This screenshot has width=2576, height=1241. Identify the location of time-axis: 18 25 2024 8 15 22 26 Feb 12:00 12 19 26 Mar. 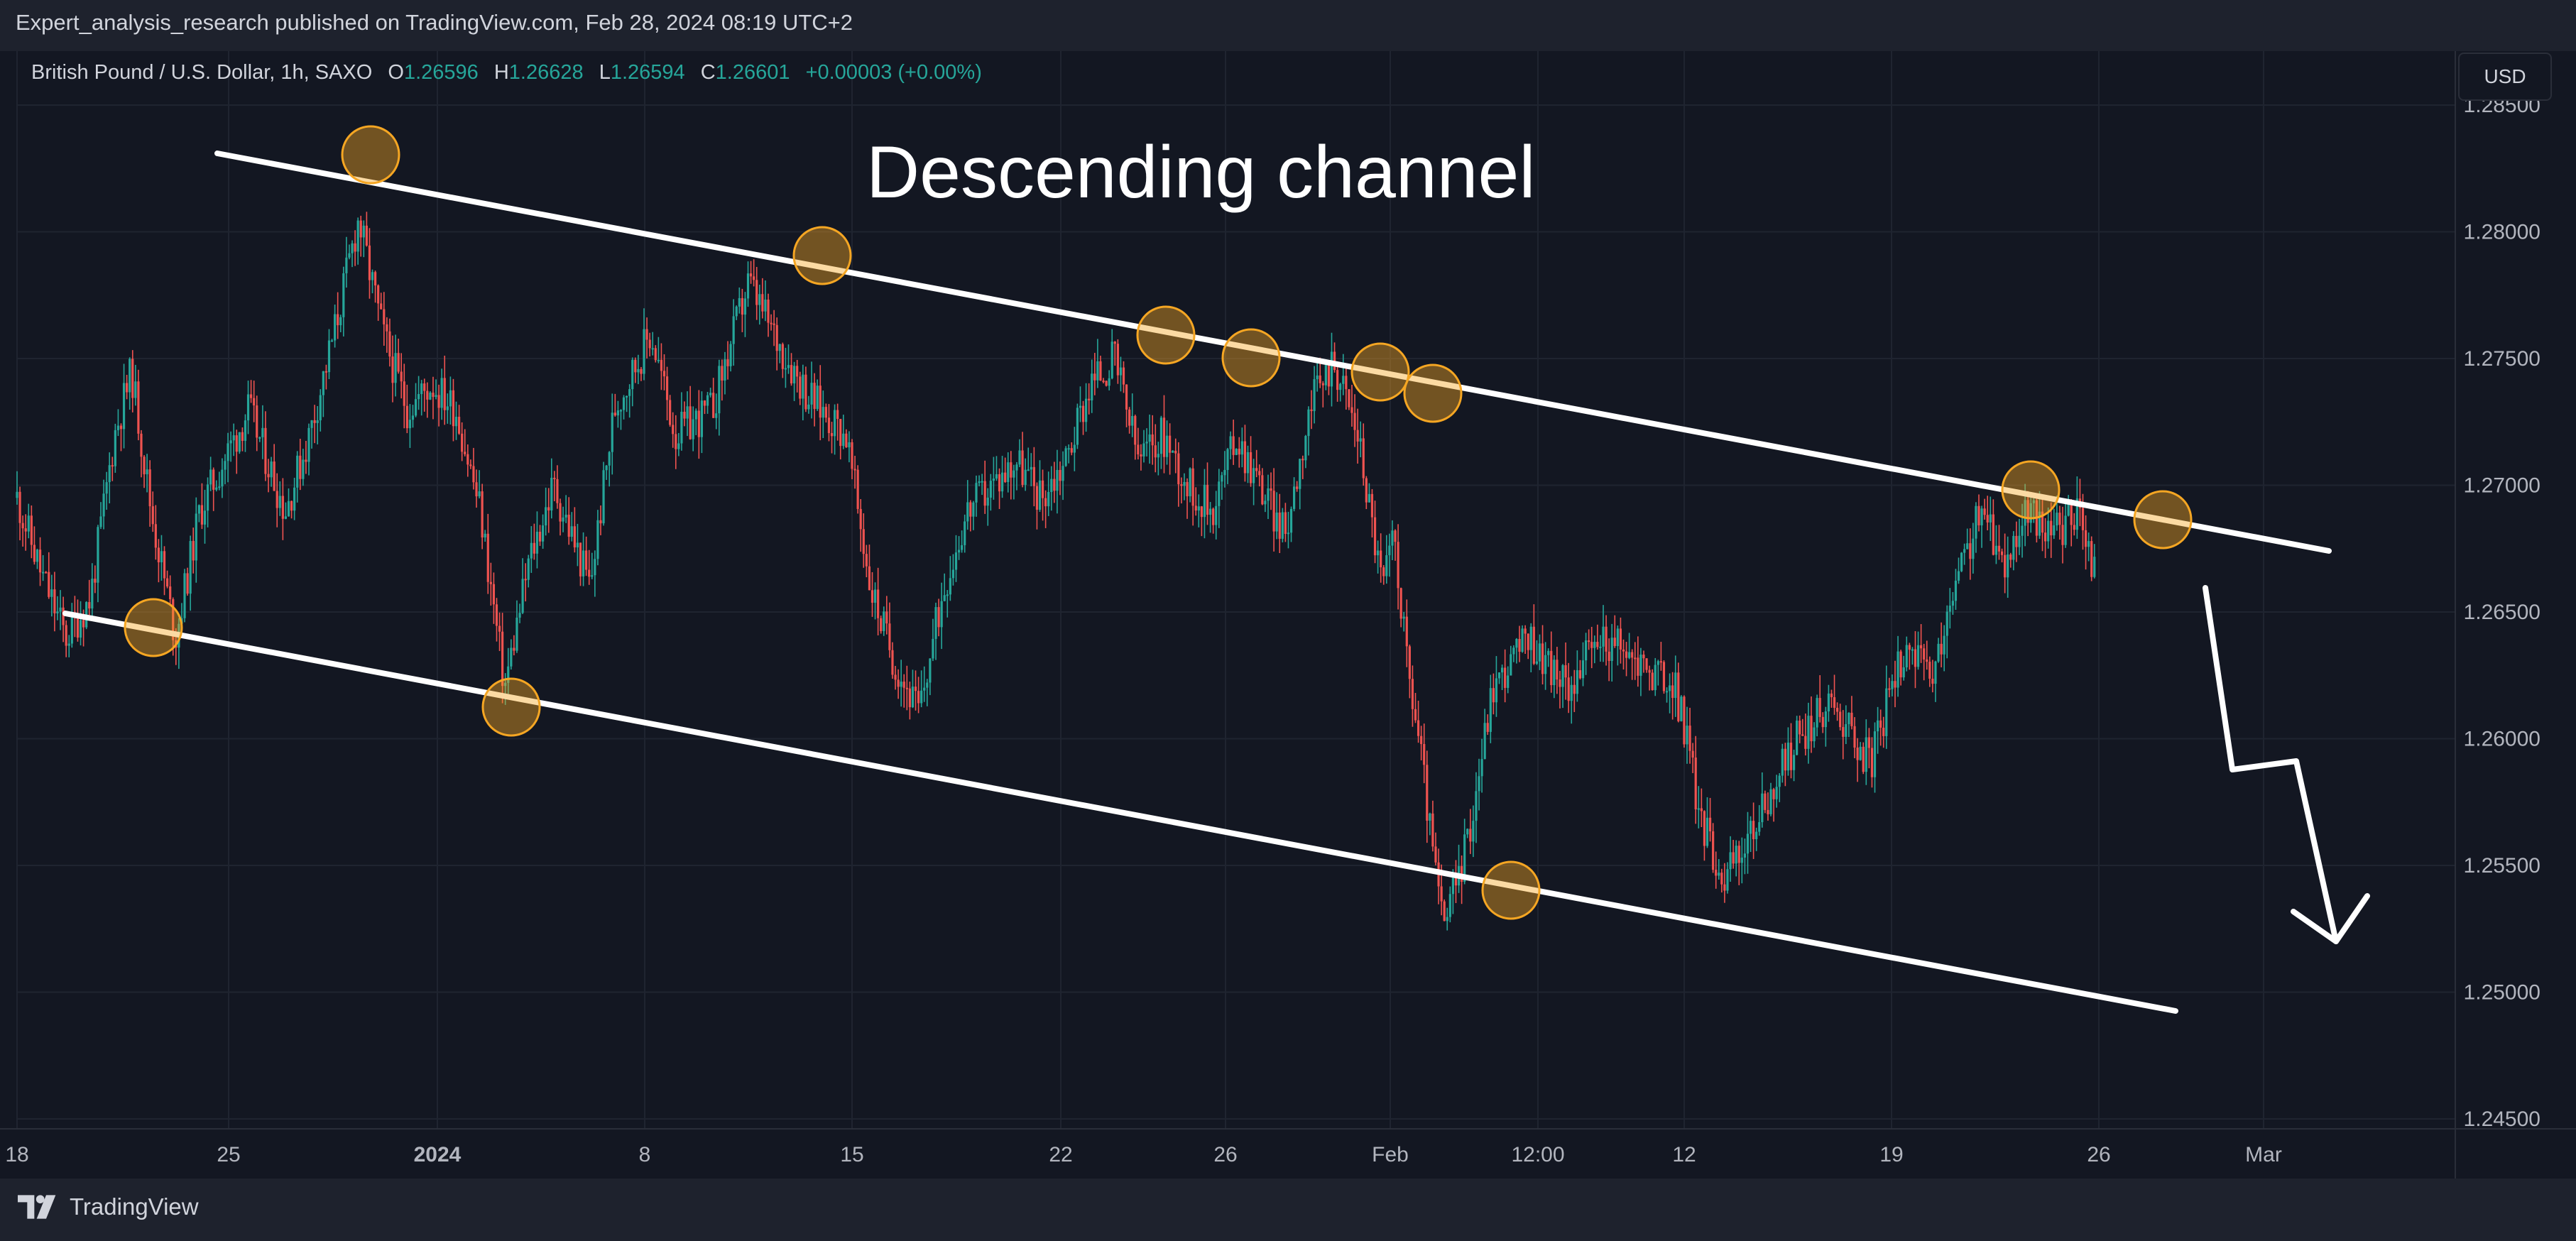
(1288, 1147).